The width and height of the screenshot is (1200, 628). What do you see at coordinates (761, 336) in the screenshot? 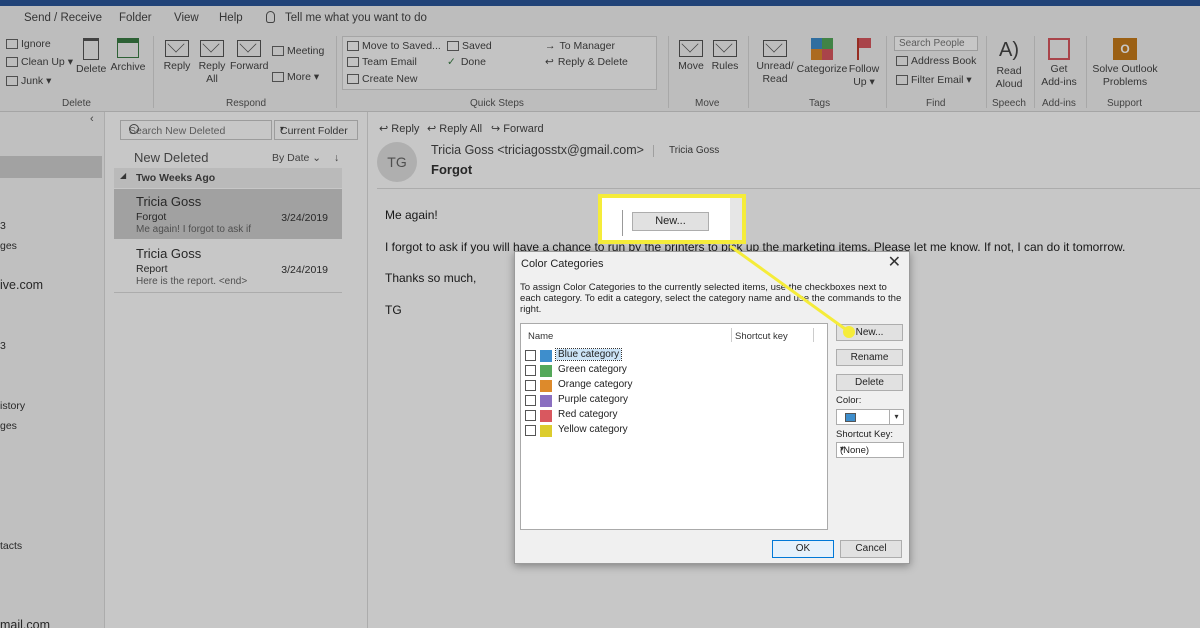
I see `shortcut-column-header: Shortcut key` at bounding box center [761, 336].